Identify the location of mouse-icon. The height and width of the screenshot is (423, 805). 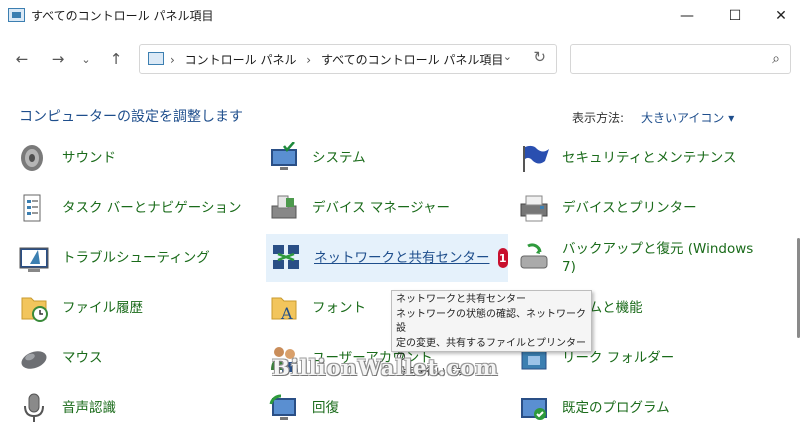
(34, 358).